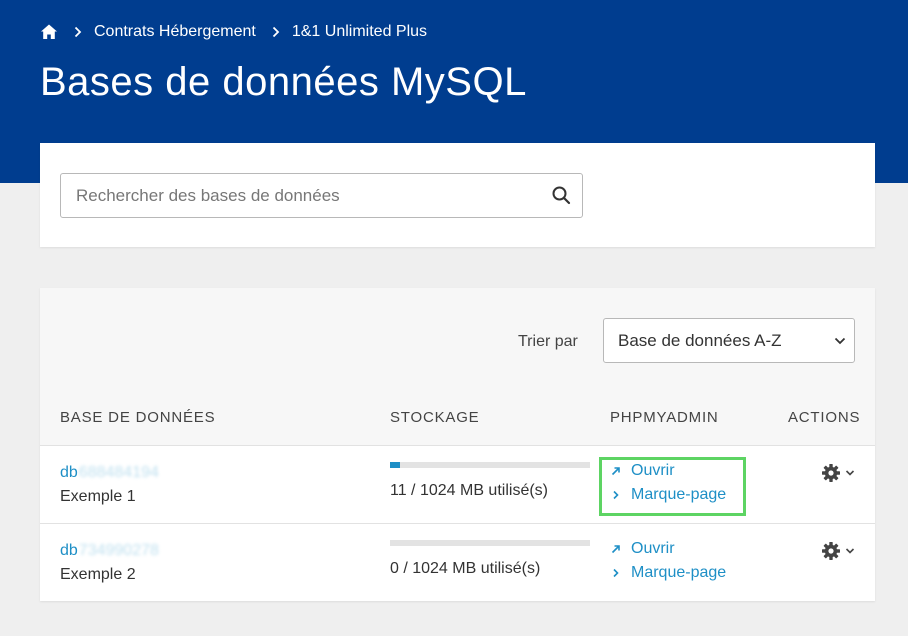 This screenshot has height=636, width=908. Describe the element at coordinates (118, 550) in the screenshot. I see `database-name-redacted: 734990278` at that location.